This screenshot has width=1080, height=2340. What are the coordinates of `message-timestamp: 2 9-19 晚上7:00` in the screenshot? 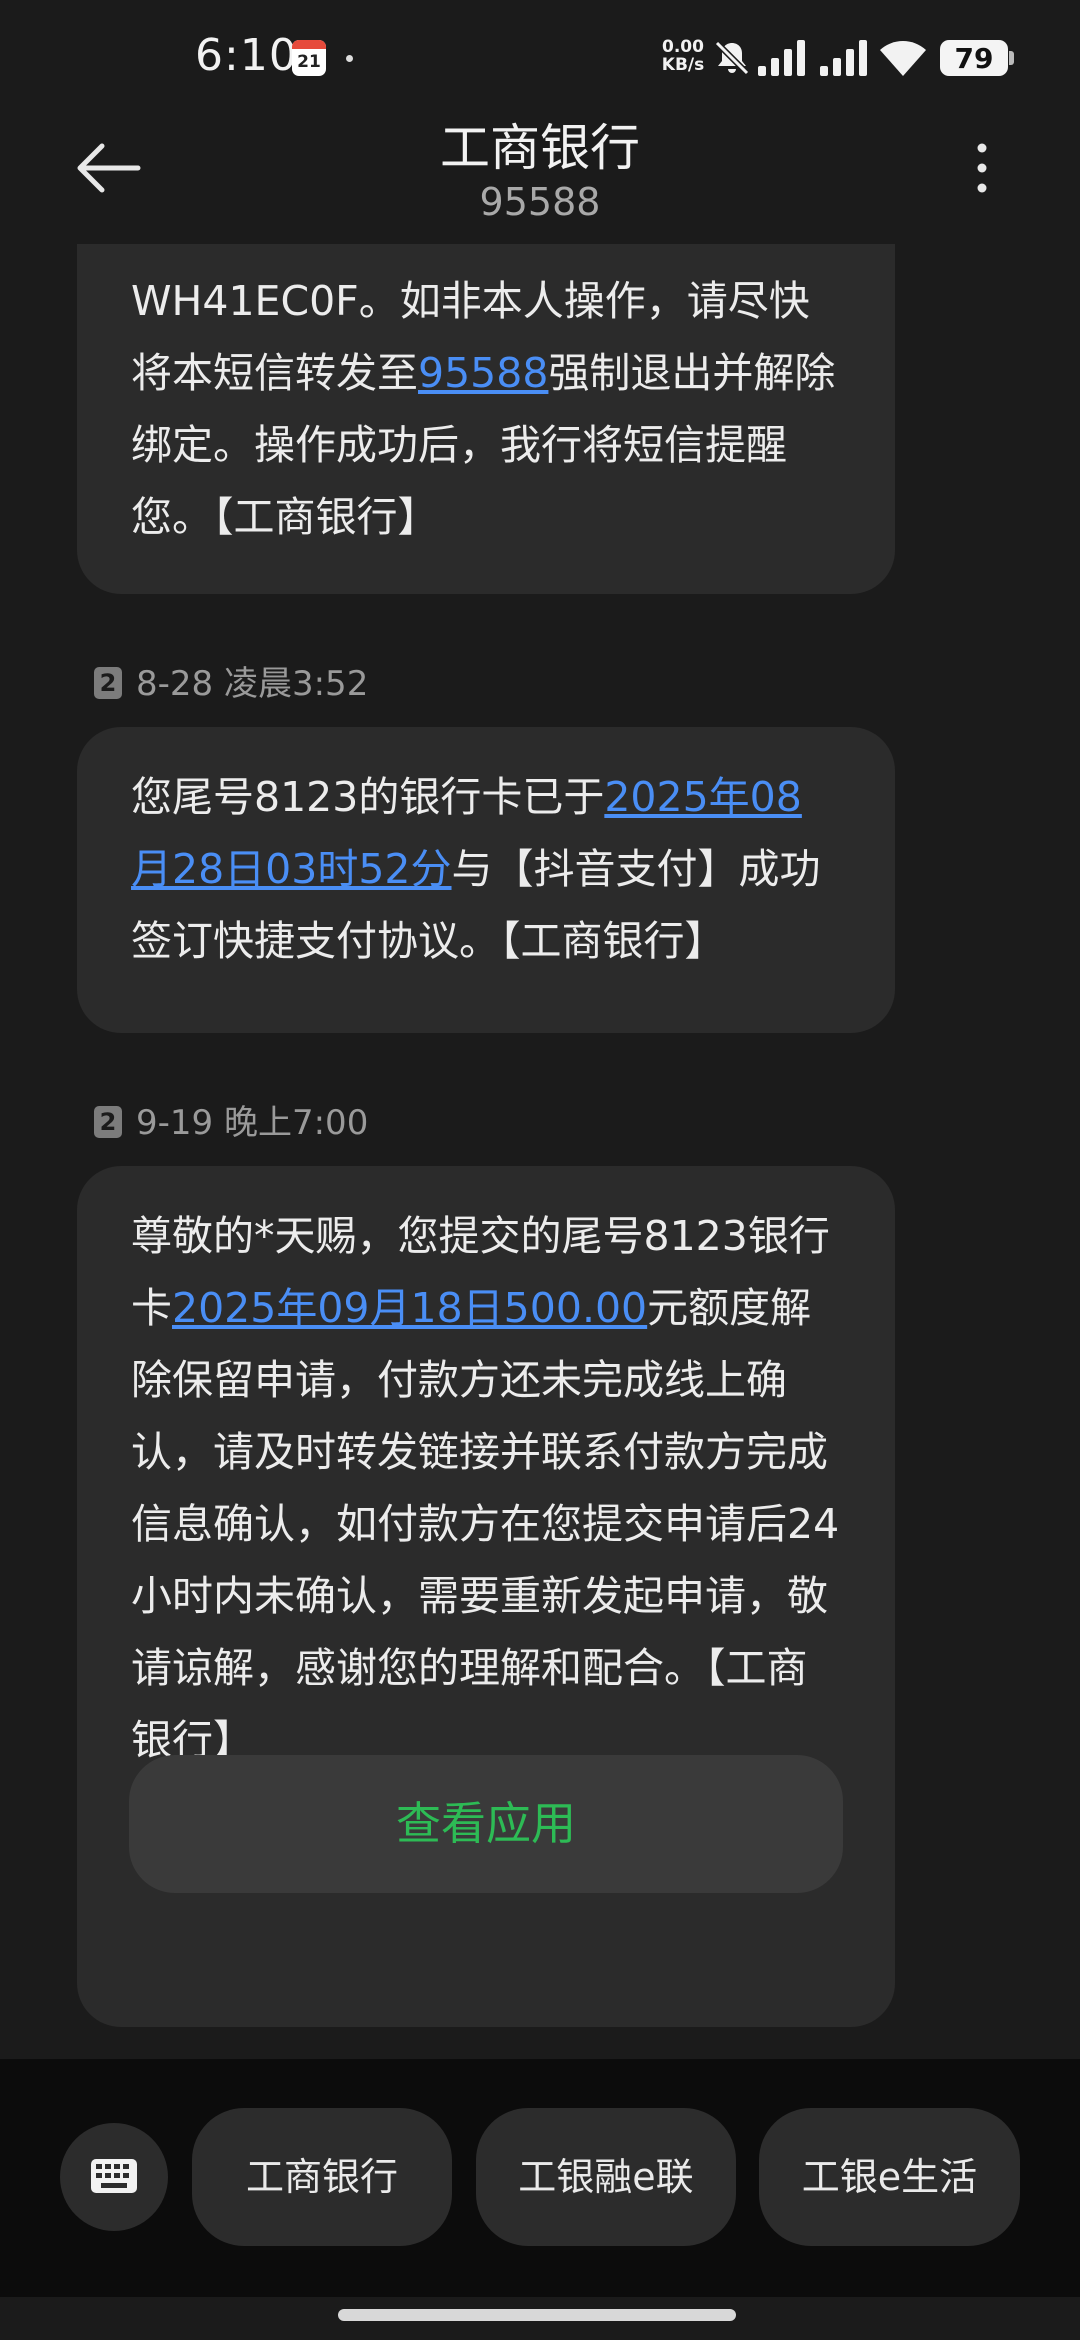 It's located at (231, 1119).